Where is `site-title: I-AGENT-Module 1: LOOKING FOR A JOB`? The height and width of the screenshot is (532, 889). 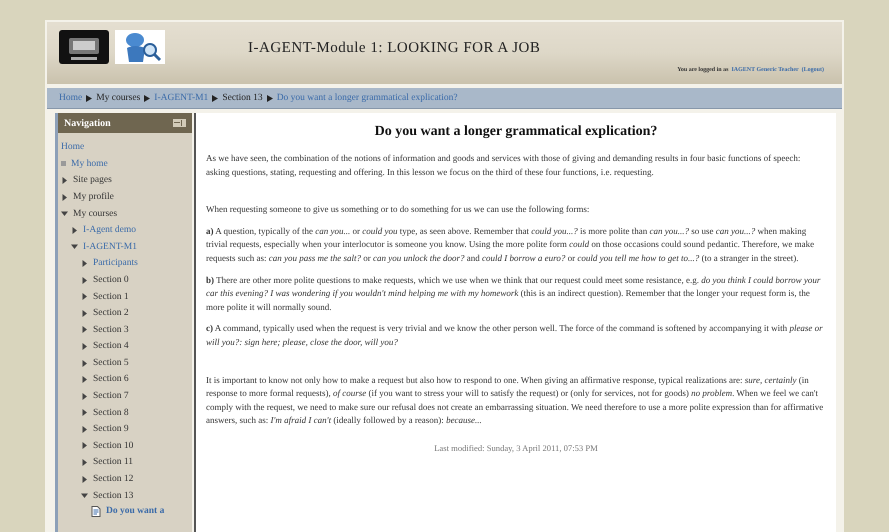
site-title: I-AGENT-Module 1: LOOKING FOR A JOB is located at coordinates (394, 48).